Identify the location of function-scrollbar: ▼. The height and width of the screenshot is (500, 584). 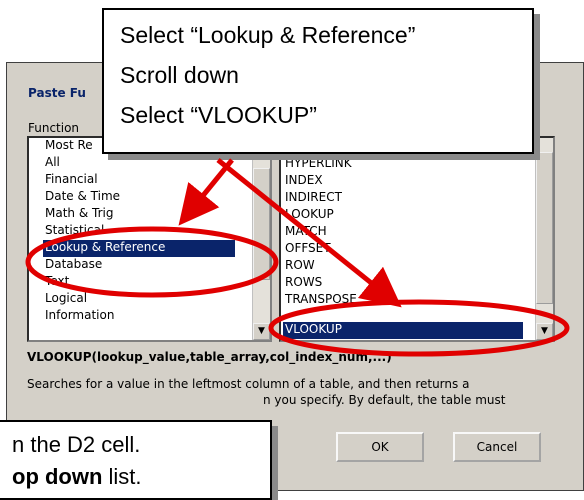
(544, 239).